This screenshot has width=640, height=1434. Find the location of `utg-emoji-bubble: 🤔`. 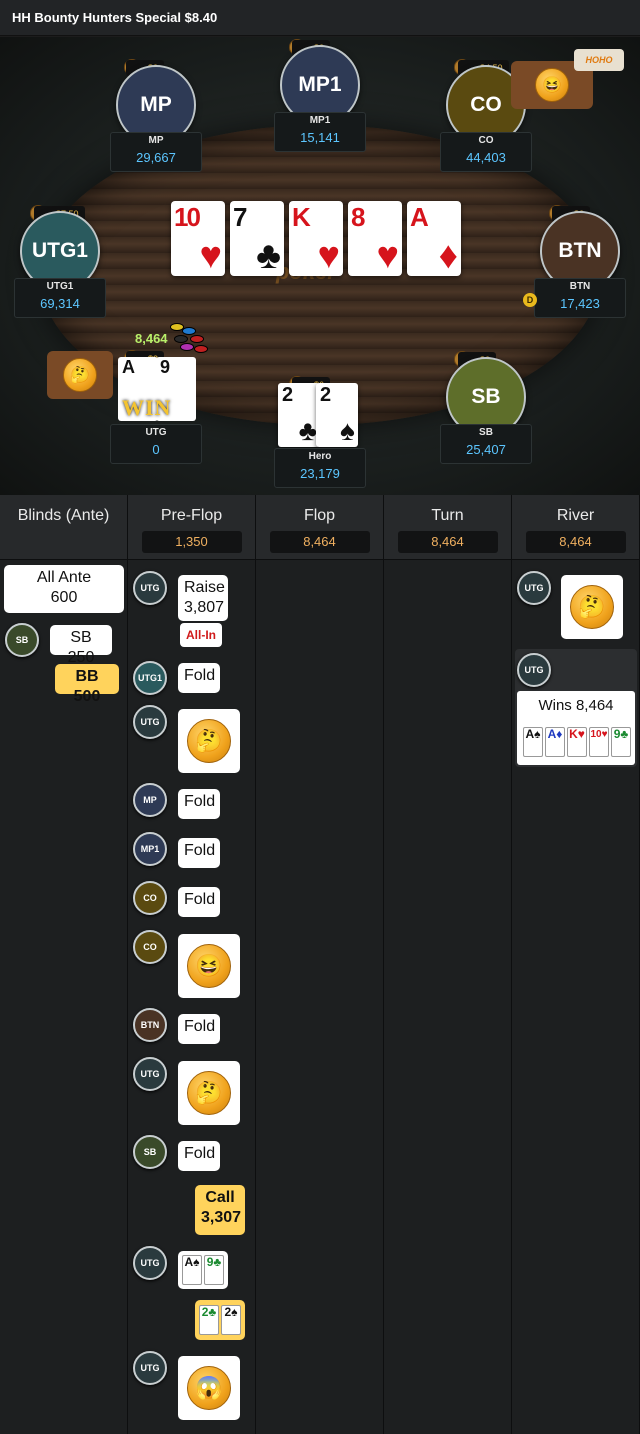

utg-emoji-bubble: 🤔 is located at coordinates (80, 375).